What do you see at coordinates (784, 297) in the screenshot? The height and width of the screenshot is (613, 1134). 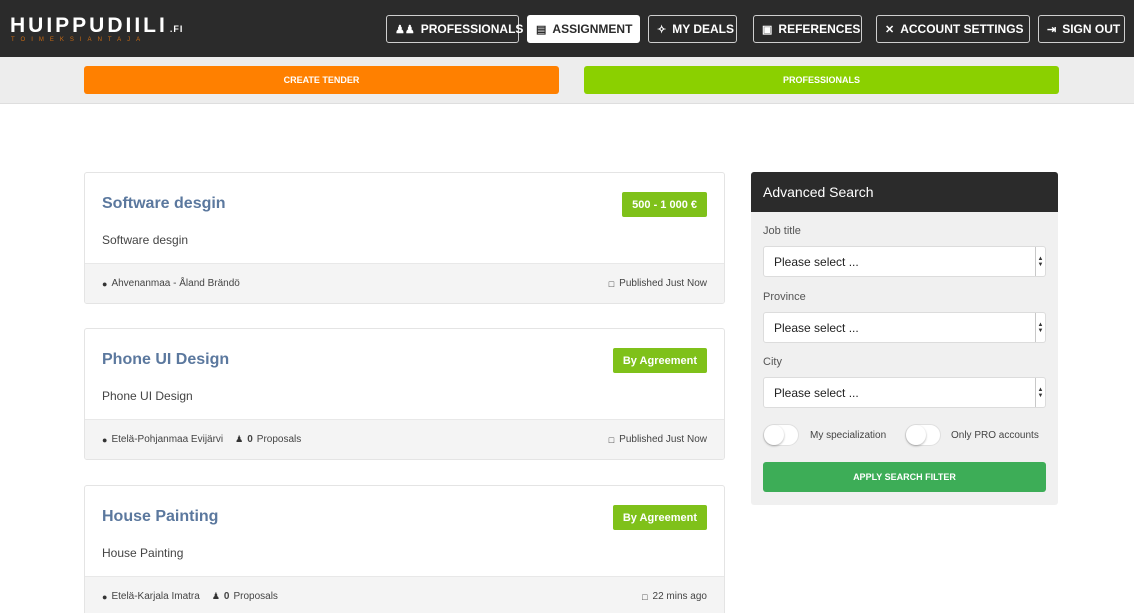 I see `province-label: Province` at bounding box center [784, 297].